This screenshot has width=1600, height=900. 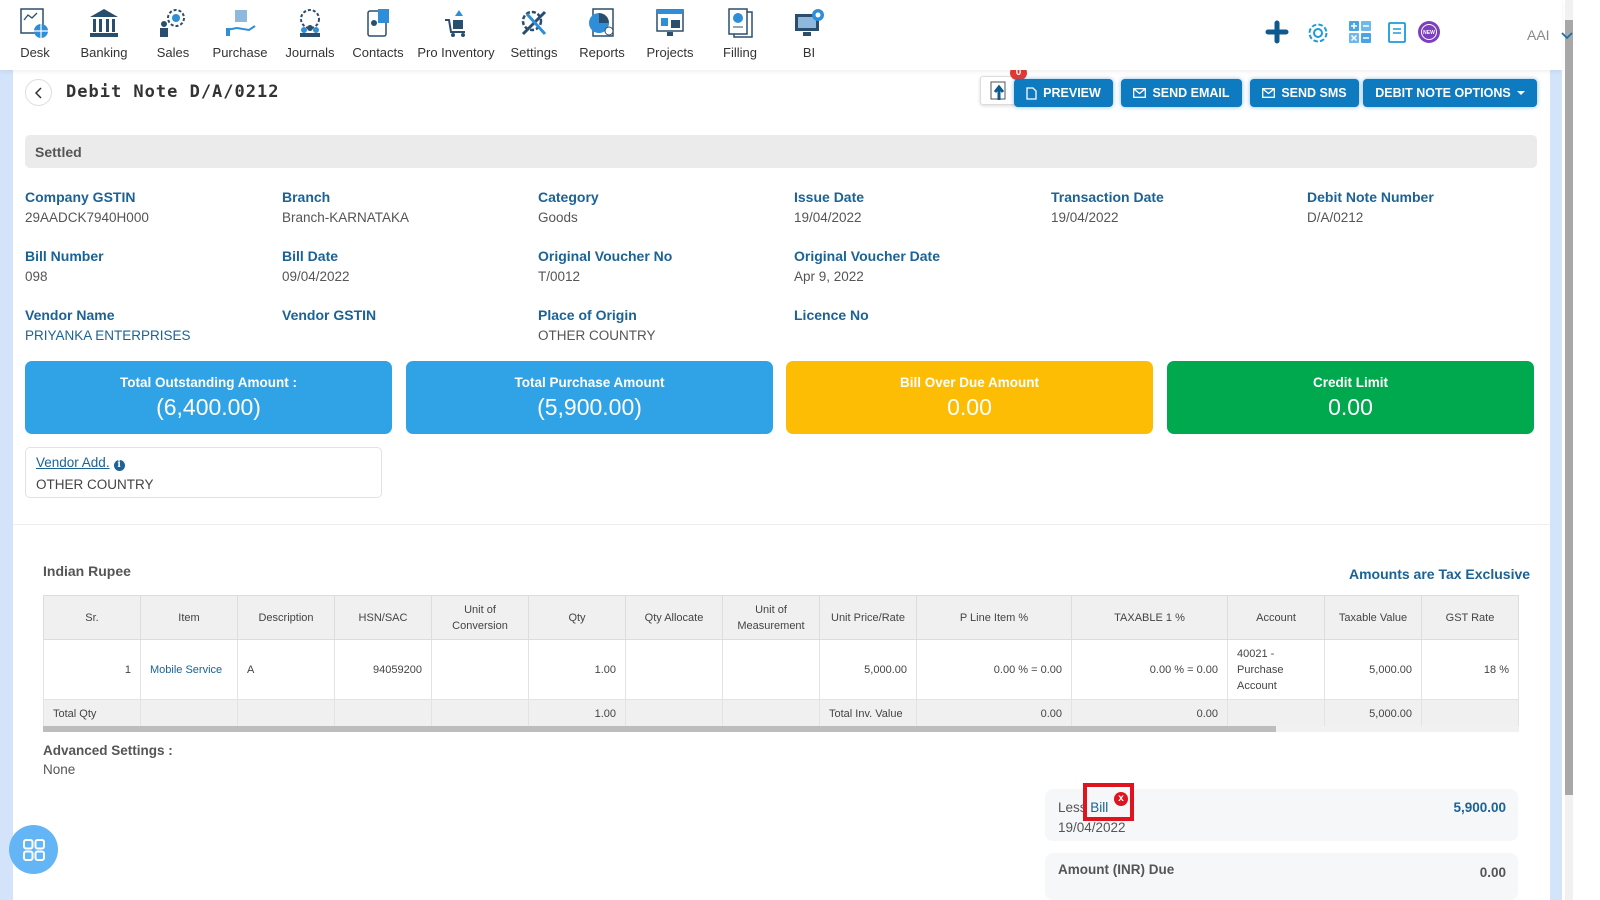 I want to click on debit-note-options-dropdown: DEBIT NOTE OPTIONS, so click(x=1450, y=93).